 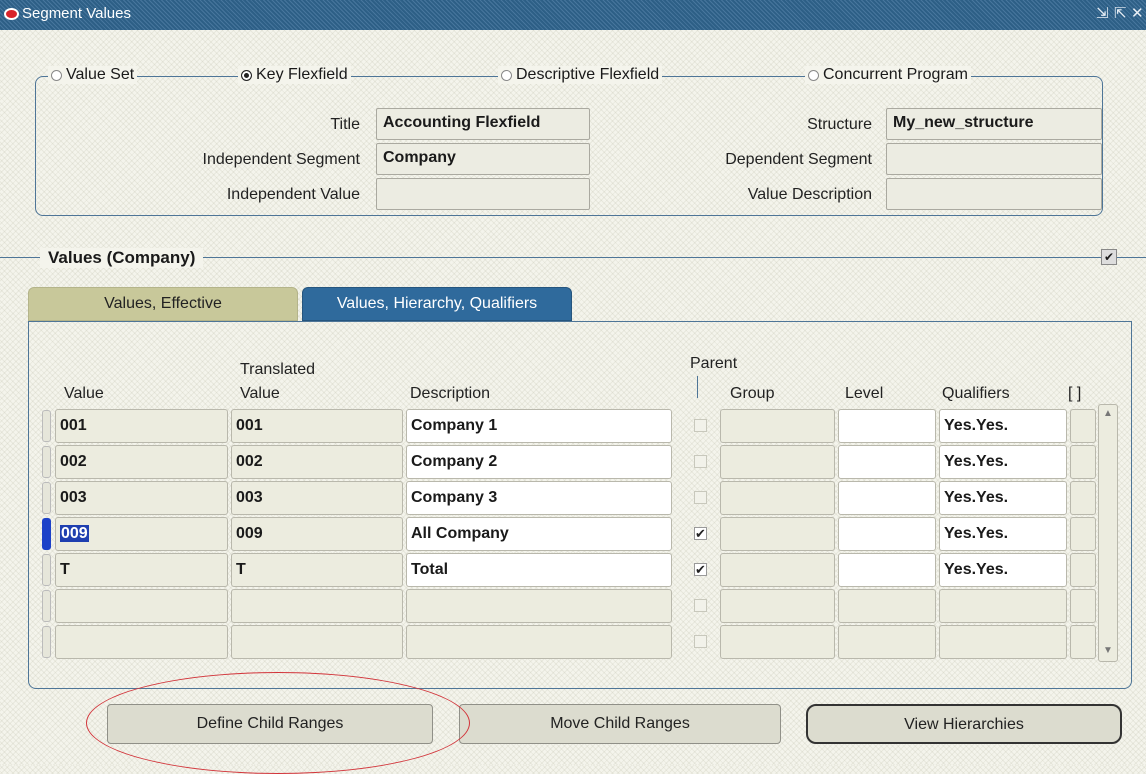 I want to click on dependent-segment-label: Dependent Segment, so click(x=798, y=159).